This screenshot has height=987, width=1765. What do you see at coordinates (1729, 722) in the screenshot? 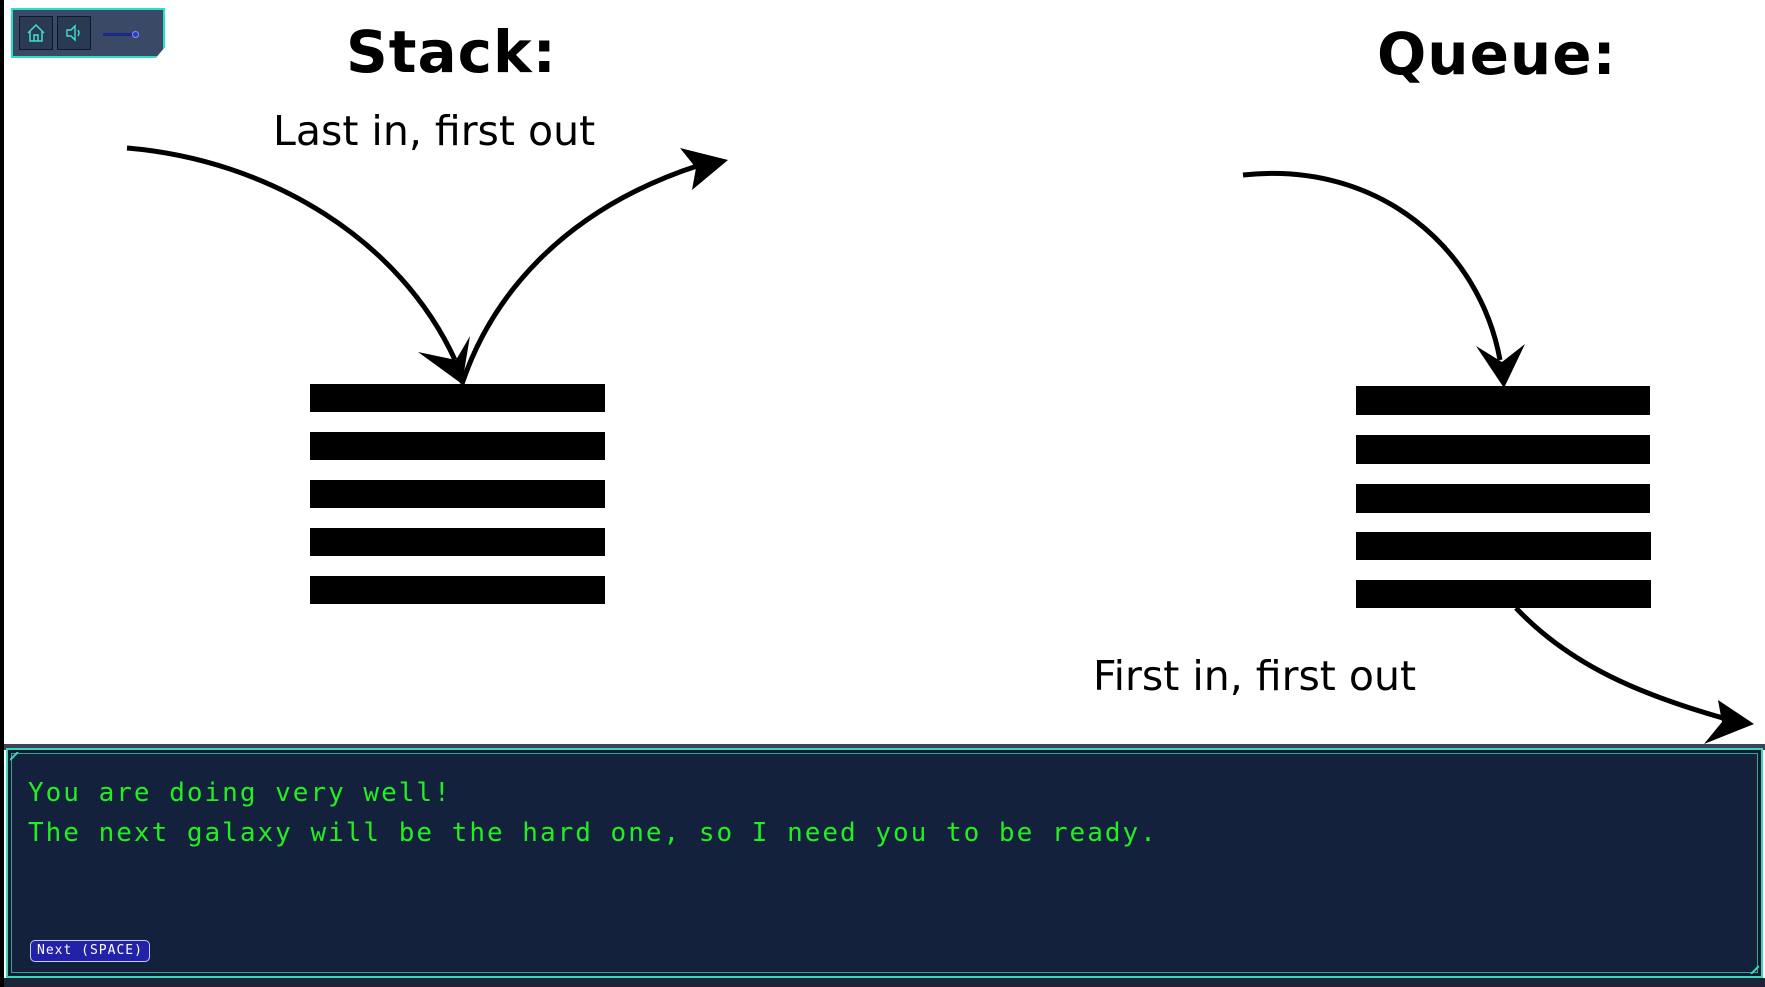
I see `queue-dequeue-arrowhead` at bounding box center [1729, 722].